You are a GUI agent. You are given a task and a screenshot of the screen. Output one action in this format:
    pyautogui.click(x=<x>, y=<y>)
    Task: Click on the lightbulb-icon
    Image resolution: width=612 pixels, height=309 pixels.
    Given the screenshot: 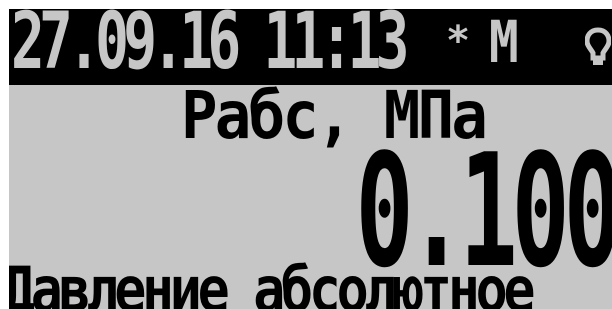 What is the action you would take?
    pyautogui.click(x=598, y=50)
    